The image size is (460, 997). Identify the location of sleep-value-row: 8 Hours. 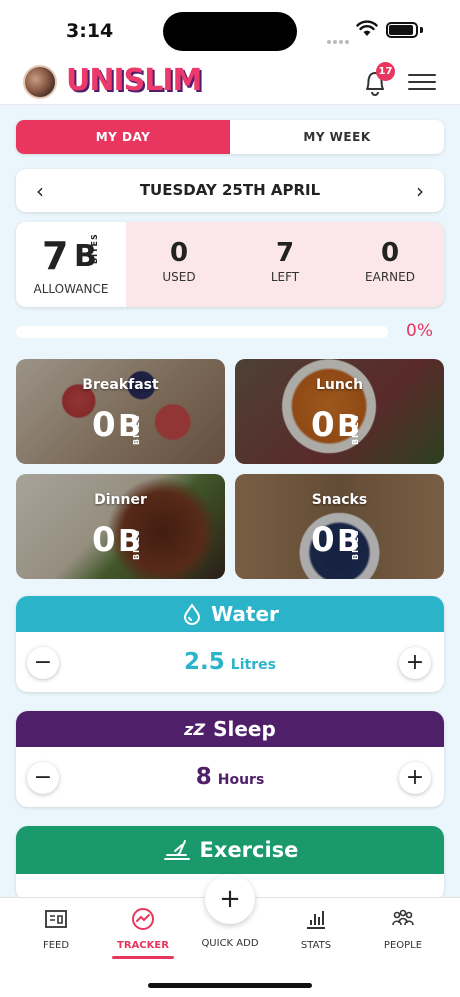
(230, 777).